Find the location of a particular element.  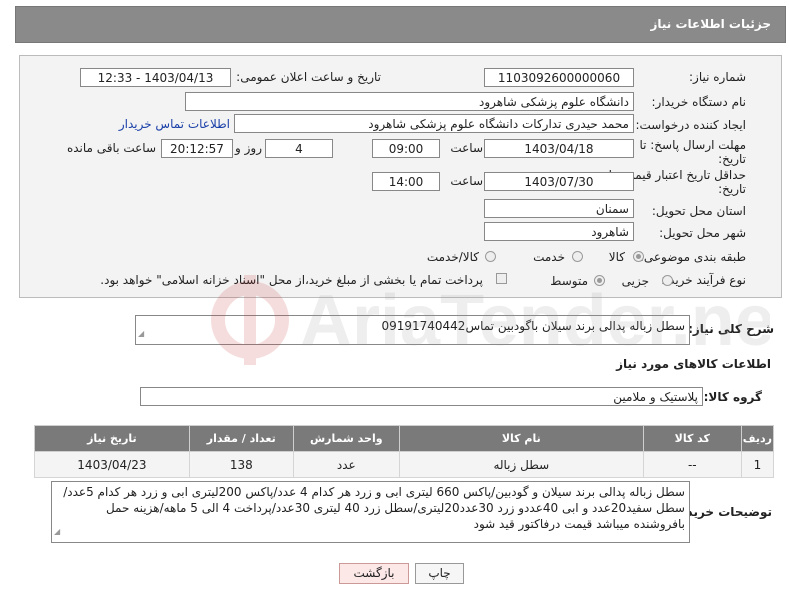

days-label: روز و is located at coordinates (248, 148).